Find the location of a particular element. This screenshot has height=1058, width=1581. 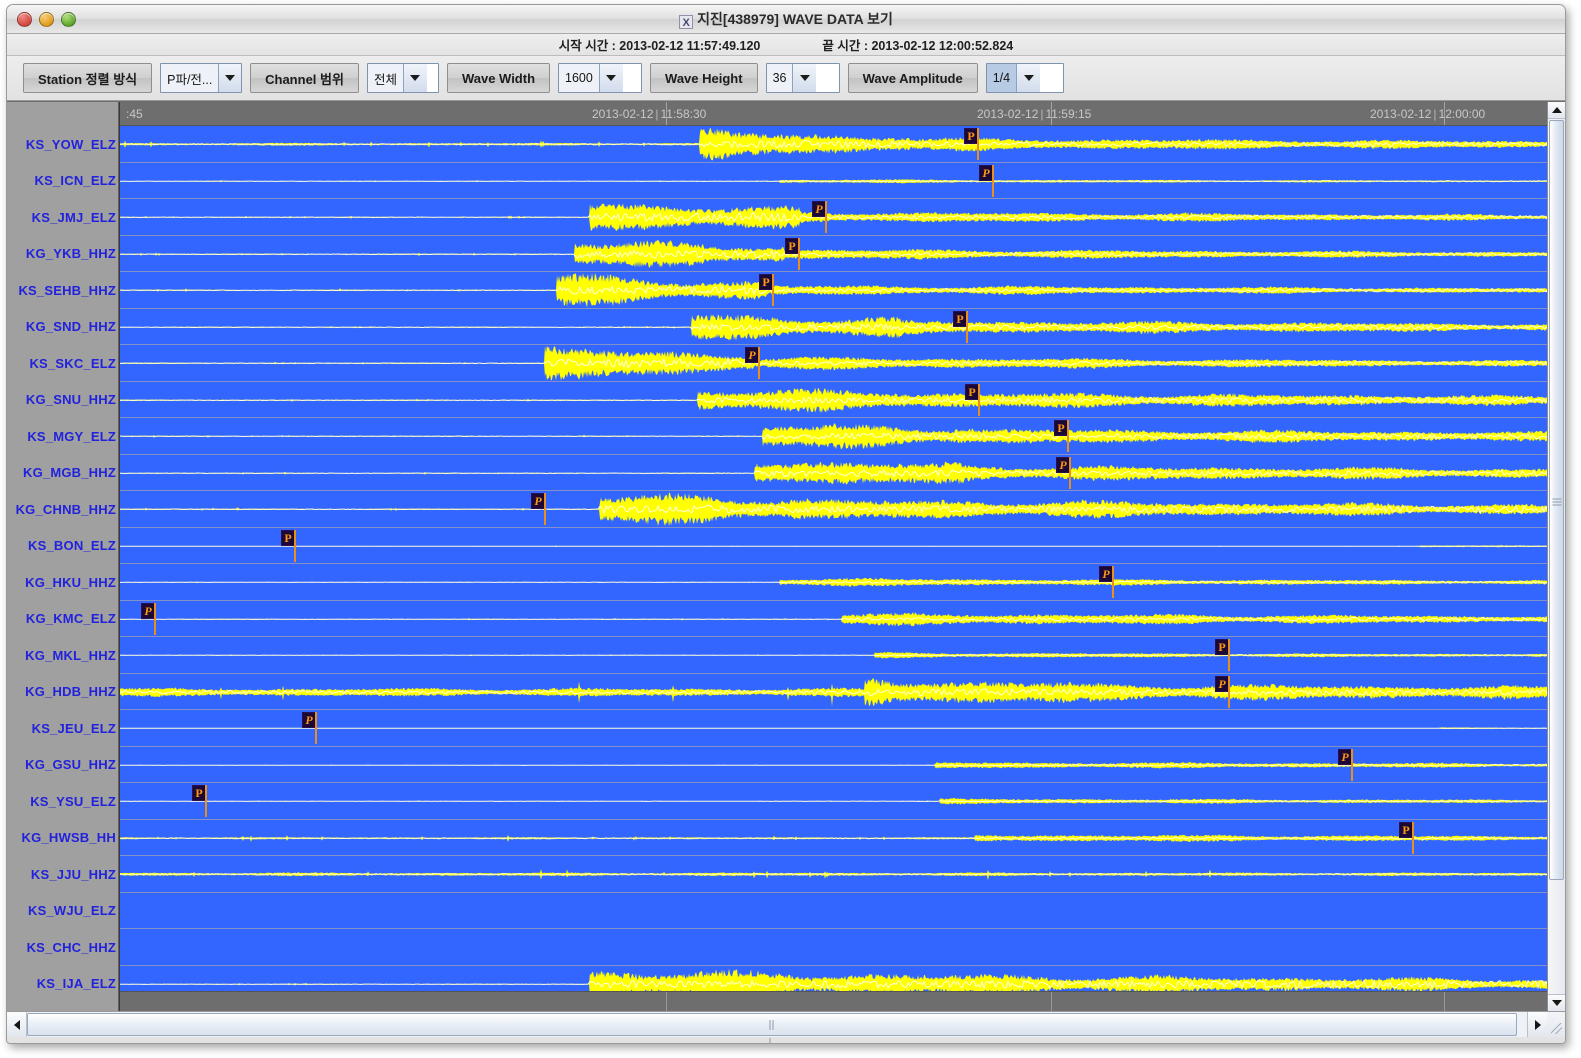

station-label: KG_MKL_HHZ is located at coordinates (62, 655).